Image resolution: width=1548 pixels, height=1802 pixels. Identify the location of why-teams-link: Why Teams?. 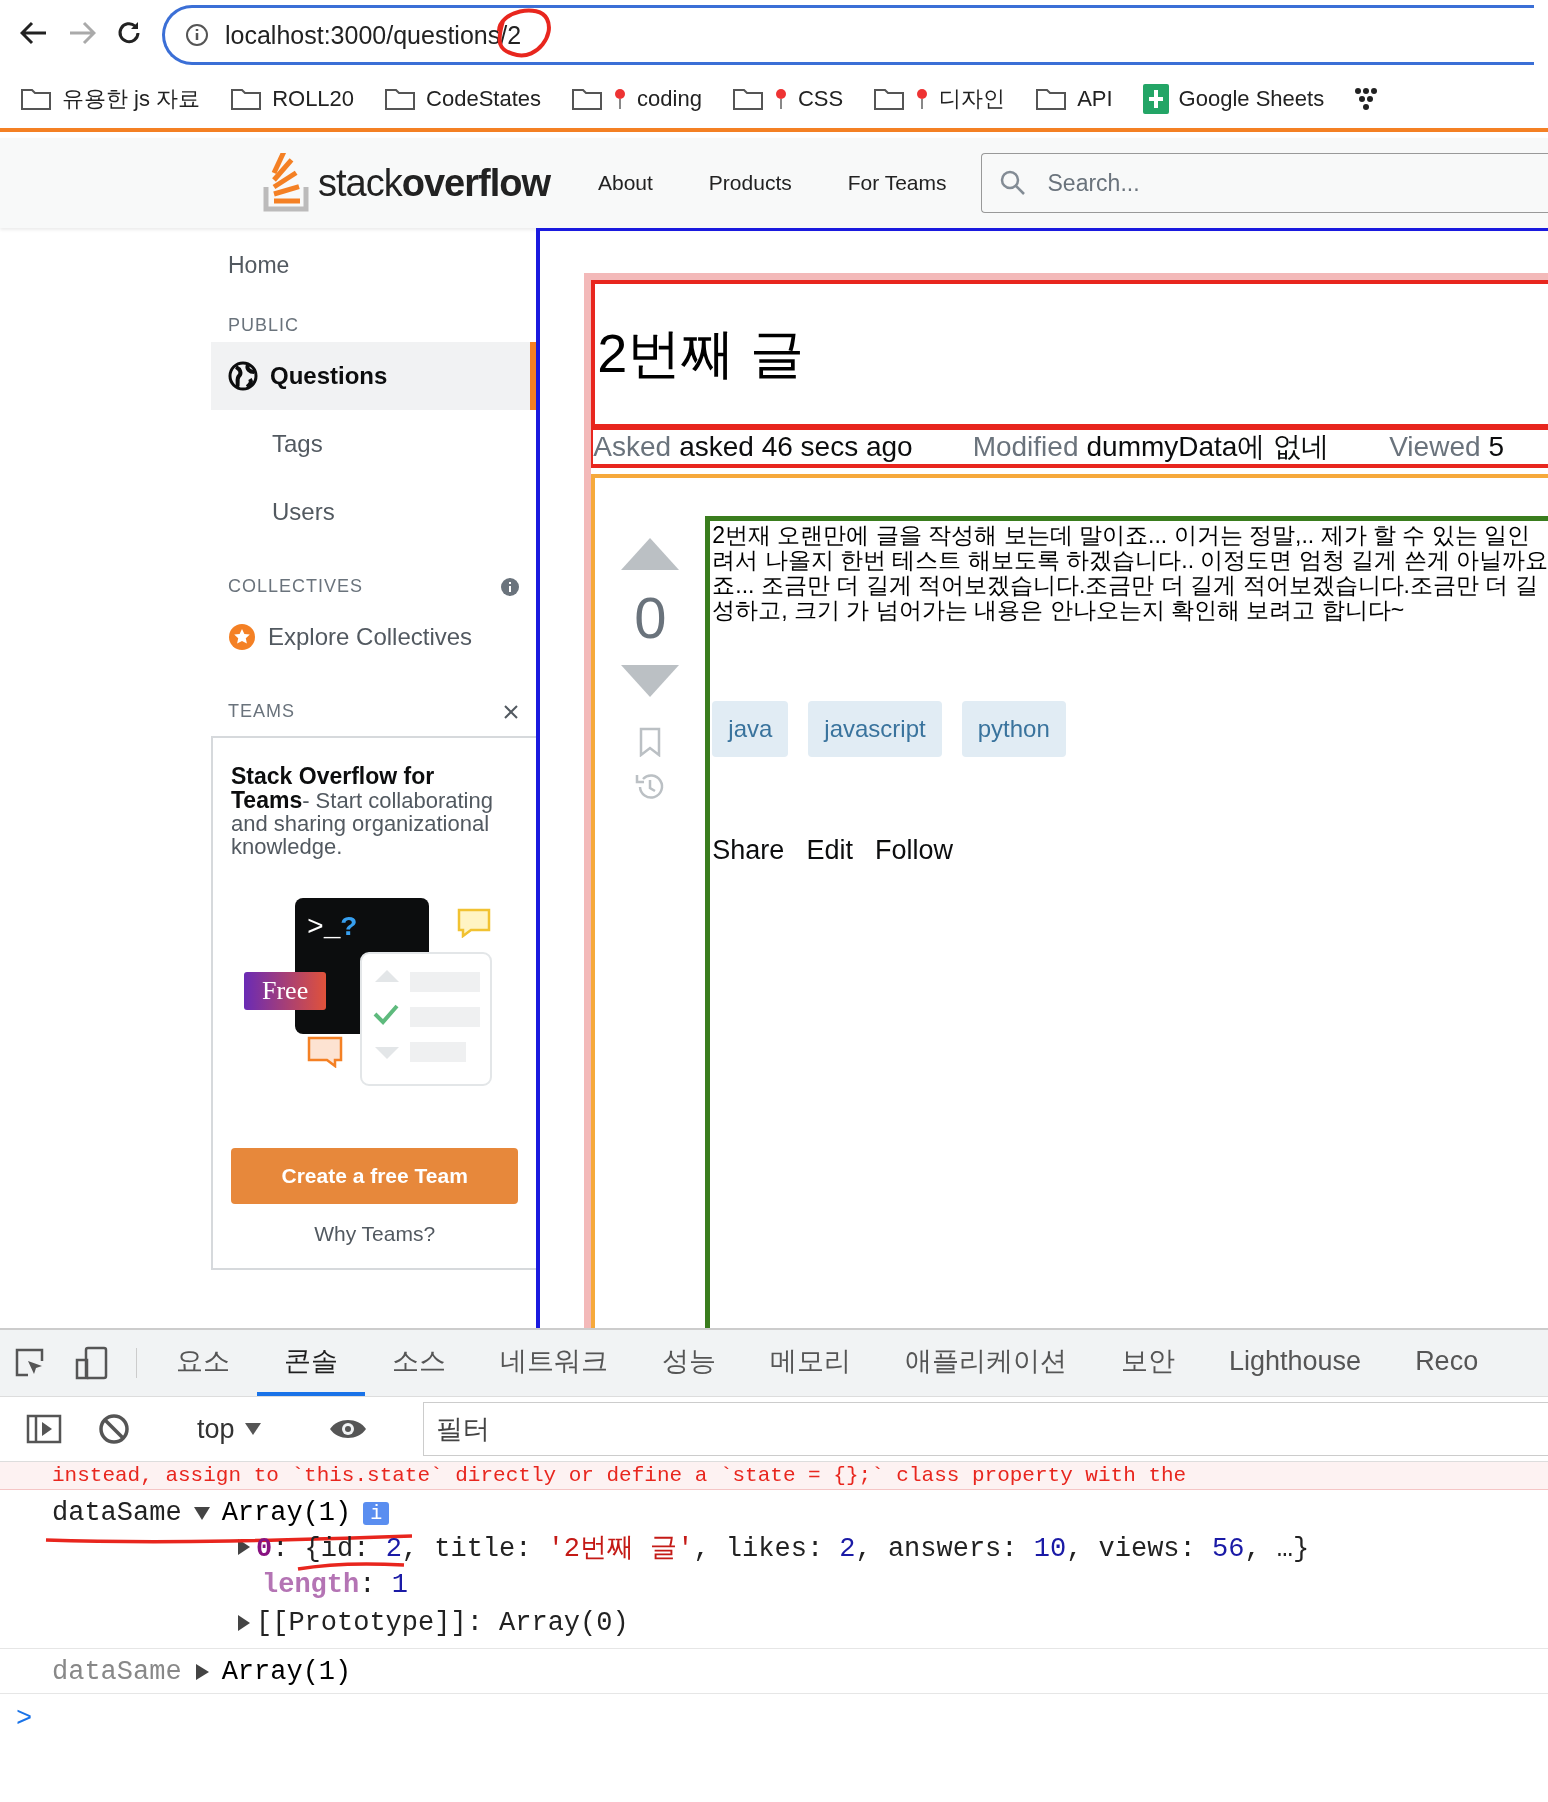
(375, 1234).